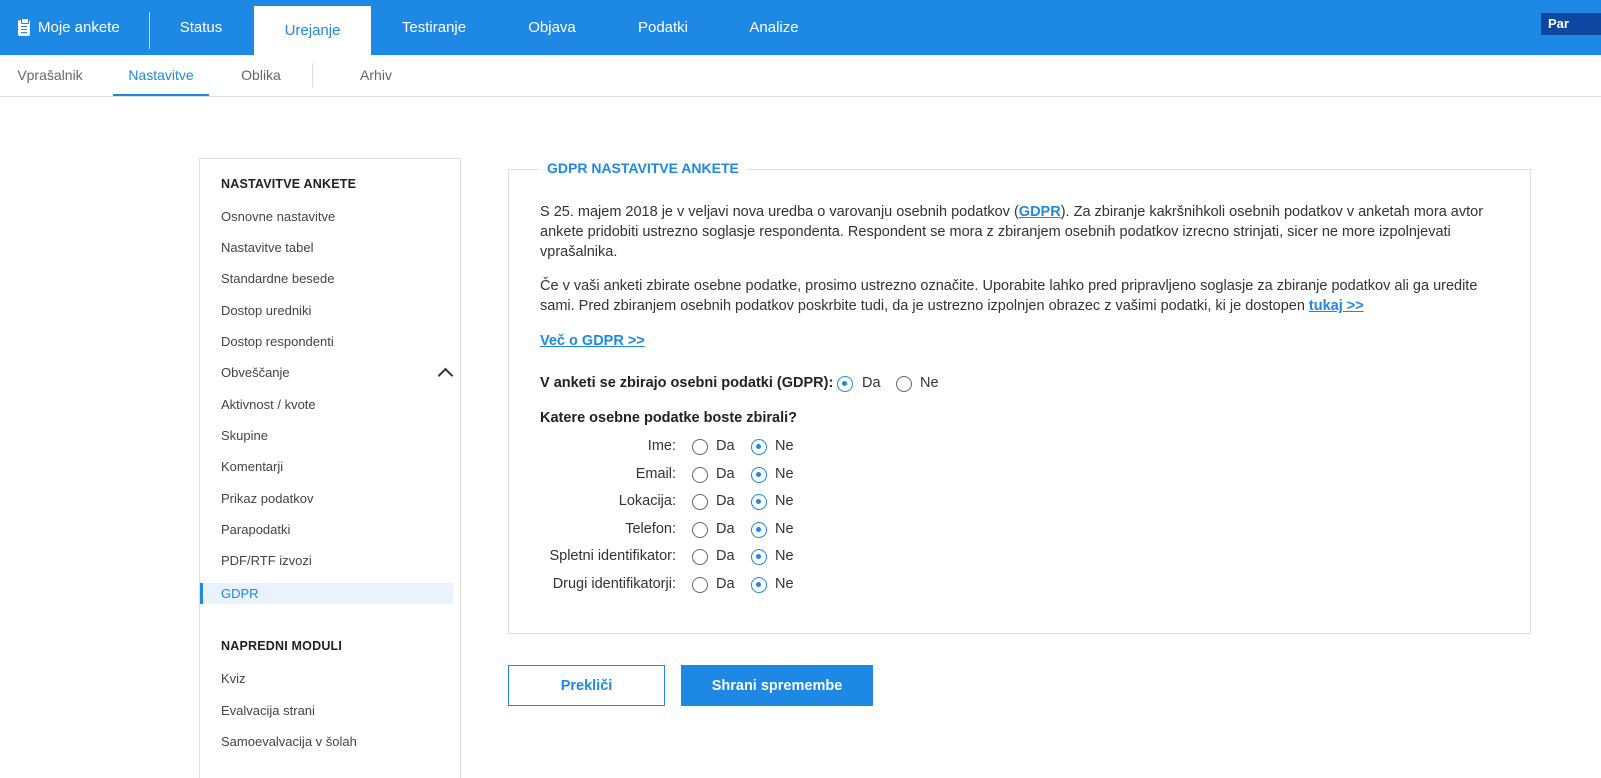  What do you see at coordinates (661, 446) in the screenshot?
I see `field-label-ime: Ime:` at bounding box center [661, 446].